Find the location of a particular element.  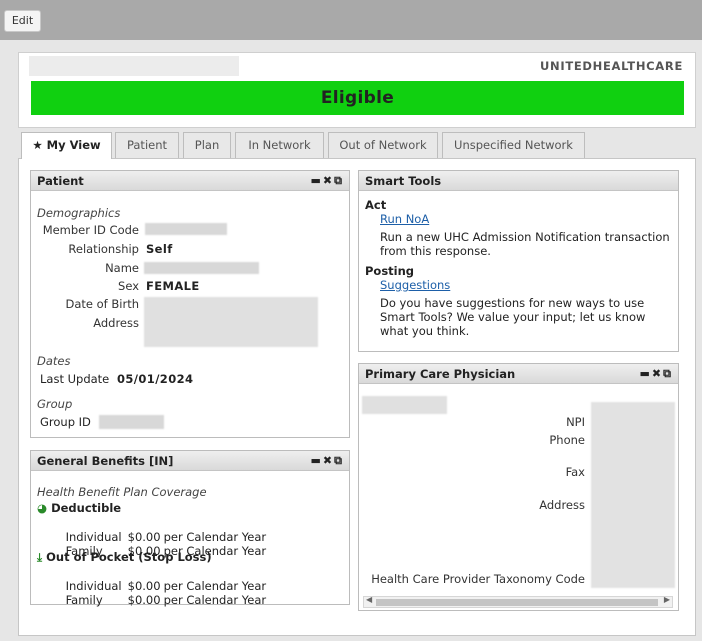

tab-label: My View is located at coordinates (73, 145).